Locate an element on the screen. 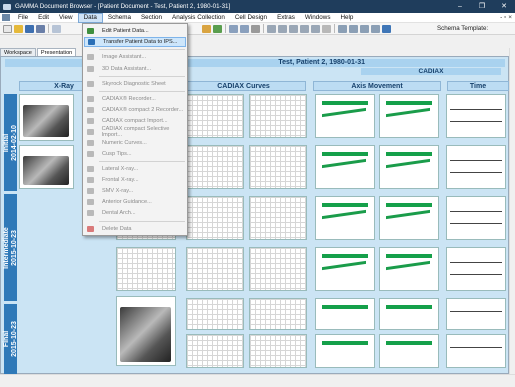 This screenshot has width=515, height=387. menu-item-diagnostic-sheet: Skyrock Diagnostic Sheet is located at coordinates (135, 84).